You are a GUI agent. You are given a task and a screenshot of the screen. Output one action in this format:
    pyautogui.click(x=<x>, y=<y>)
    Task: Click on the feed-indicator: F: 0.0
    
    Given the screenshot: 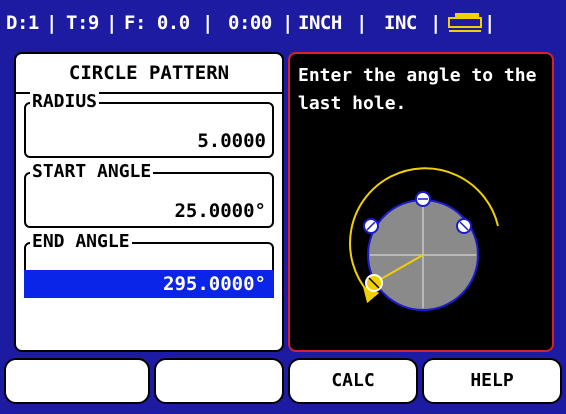 What is the action you would take?
    pyautogui.click(x=157, y=23)
    